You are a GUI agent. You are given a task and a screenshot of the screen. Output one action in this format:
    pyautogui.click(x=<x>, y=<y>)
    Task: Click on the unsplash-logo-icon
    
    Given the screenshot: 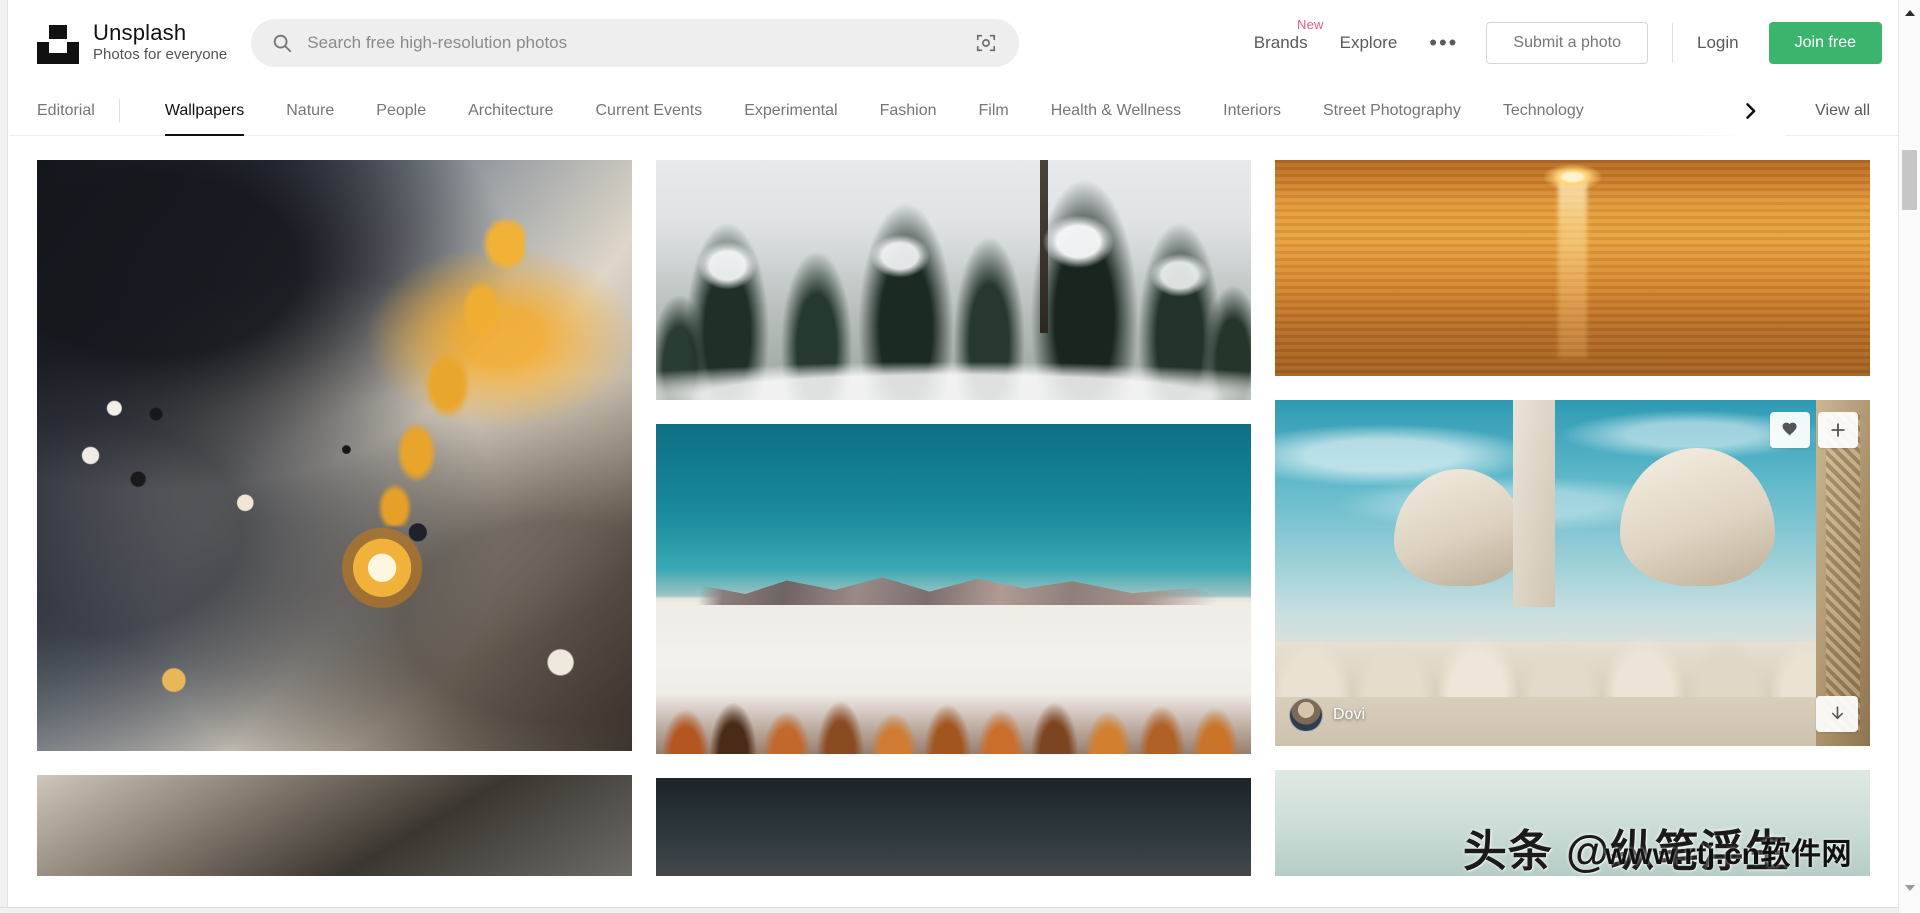 What is the action you would take?
    pyautogui.click(x=58, y=43)
    